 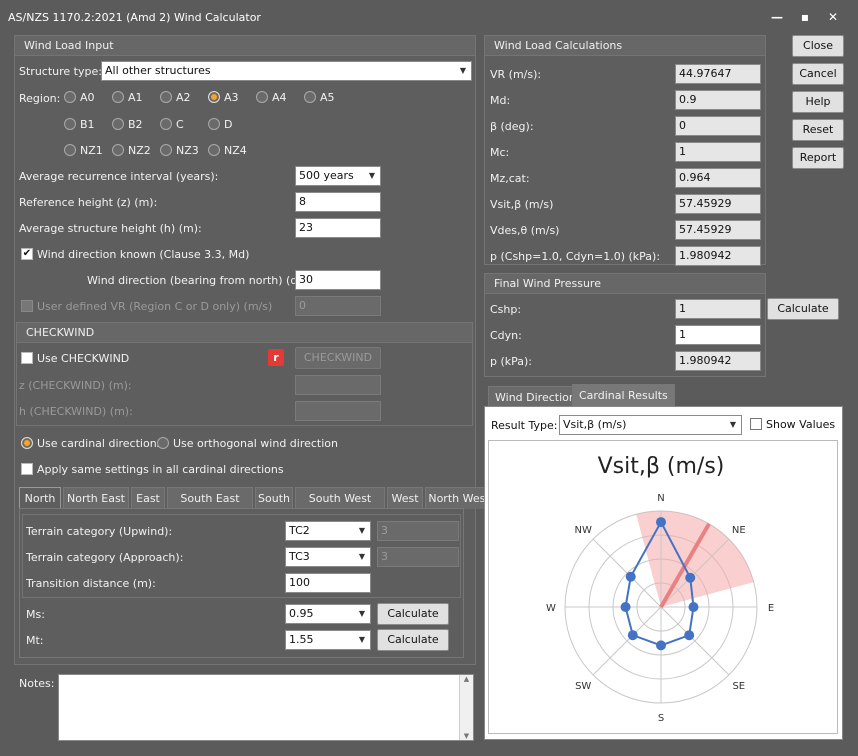 What do you see at coordinates (338, 280) in the screenshot?
I see `wind-direction-input: 30` at bounding box center [338, 280].